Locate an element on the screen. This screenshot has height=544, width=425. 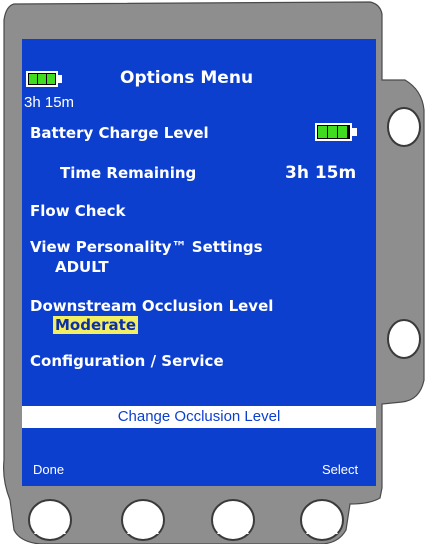
menu-item-configuration-service: Configuration / Service is located at coordinates (127, 361).